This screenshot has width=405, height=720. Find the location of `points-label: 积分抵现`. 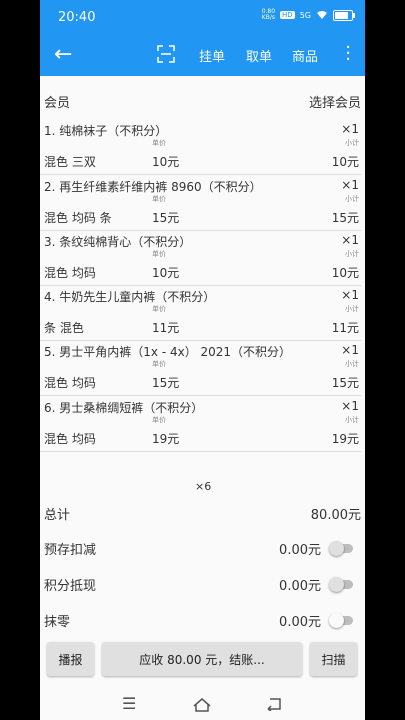

points-label: 积分抵现 is located at coordinates (70, 586).